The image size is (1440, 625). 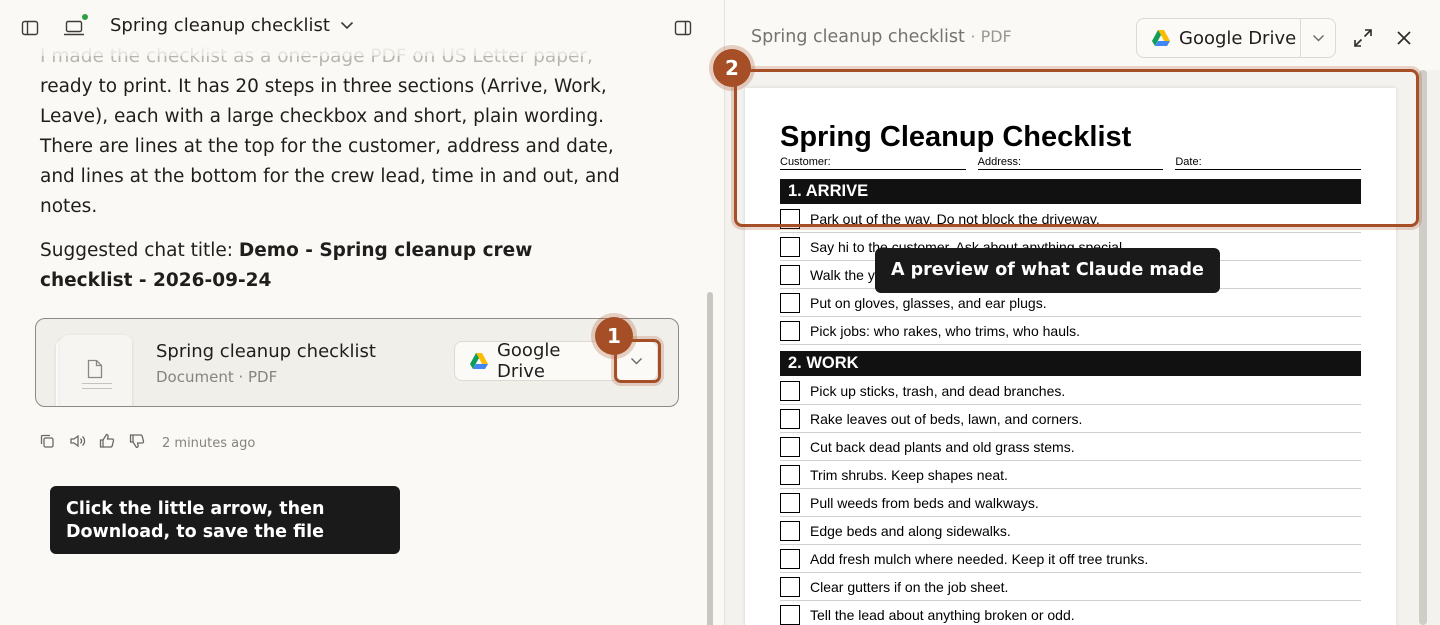 I want to click on checklist-item: Trim shrubs. Keep shapes neat., so click(x=1070, y=475).